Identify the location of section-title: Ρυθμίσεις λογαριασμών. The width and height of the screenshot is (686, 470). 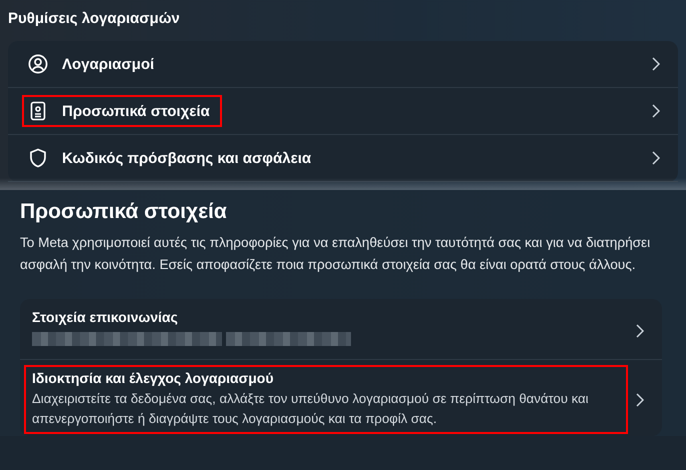
(94, 18).